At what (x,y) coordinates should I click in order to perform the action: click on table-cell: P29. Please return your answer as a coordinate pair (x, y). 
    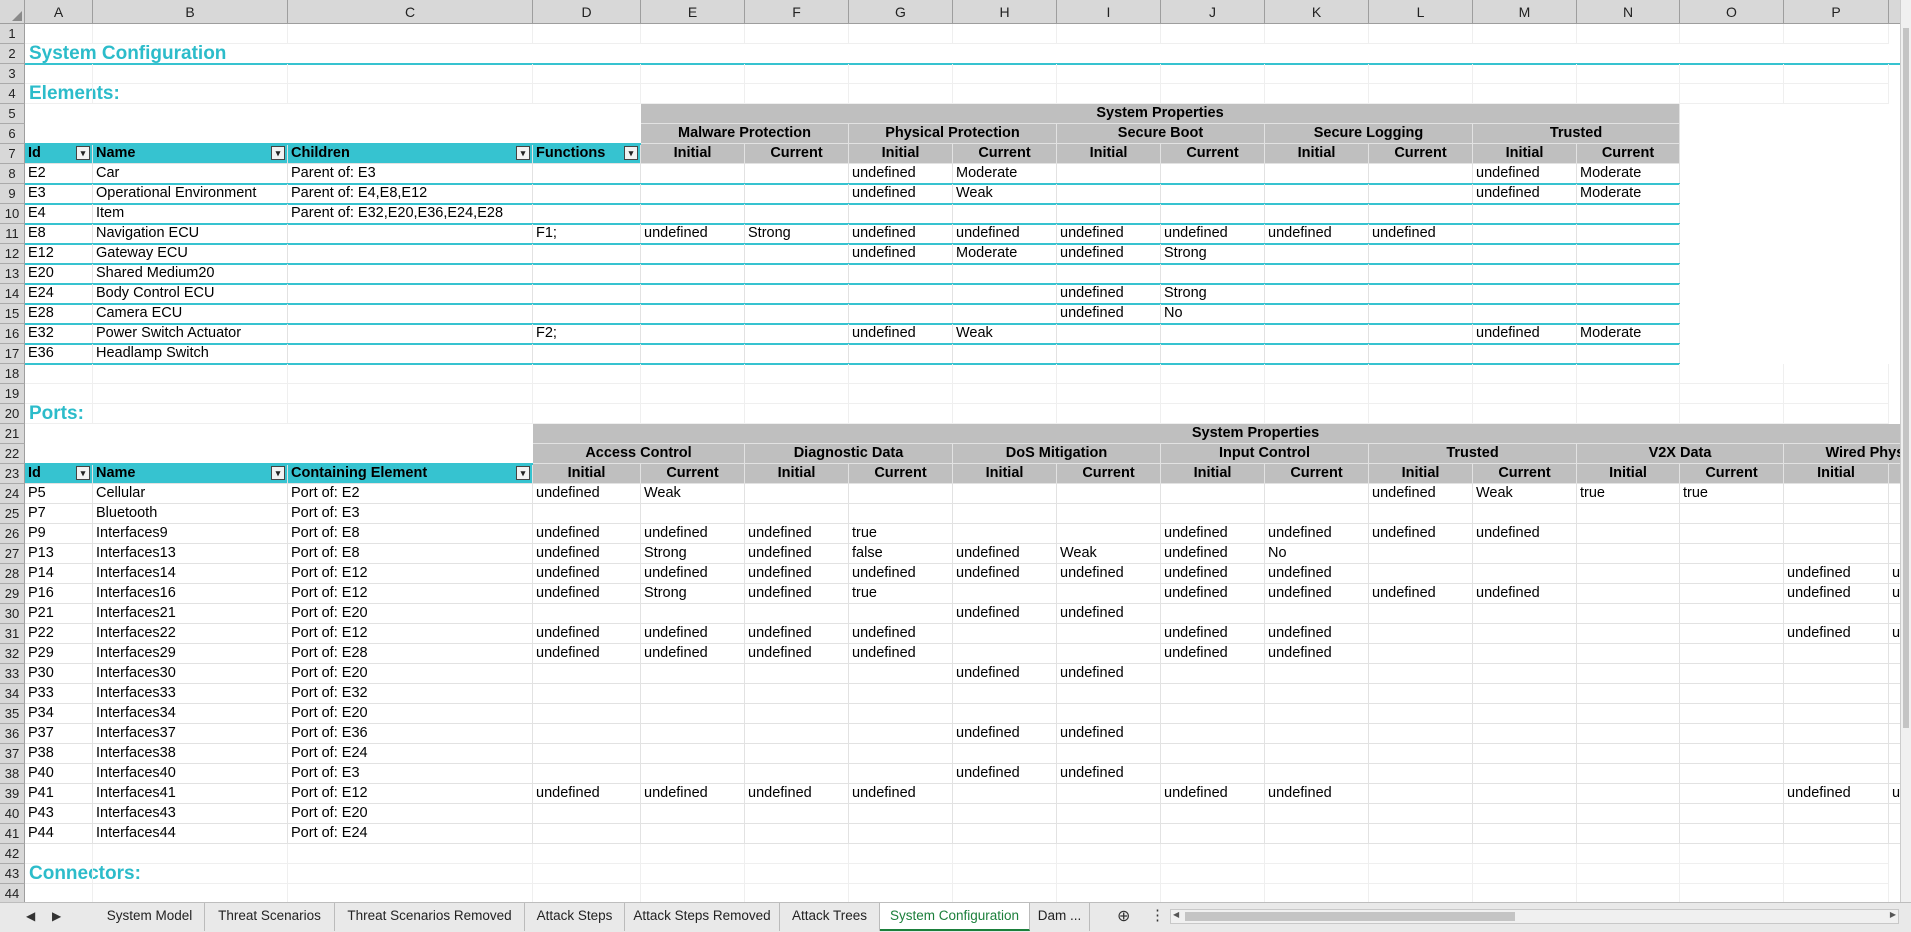
    Looking at the image, I should click on (59, 654).